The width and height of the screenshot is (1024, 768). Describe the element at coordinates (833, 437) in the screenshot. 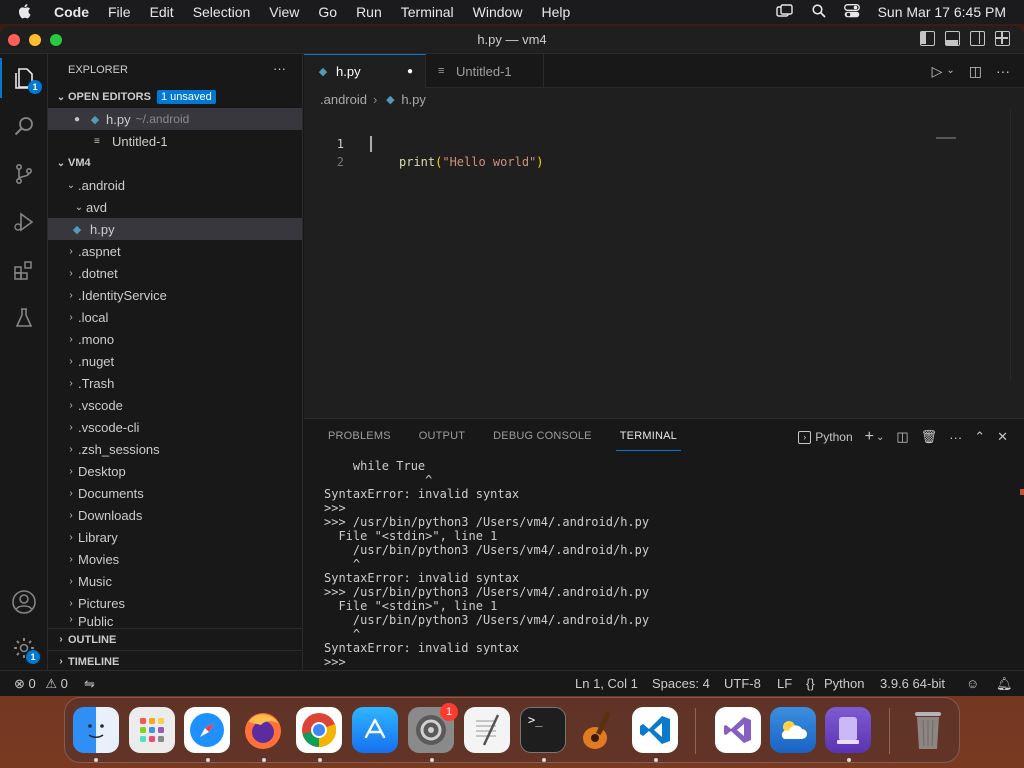

I see `terminal-shell-label: Python` at that location.